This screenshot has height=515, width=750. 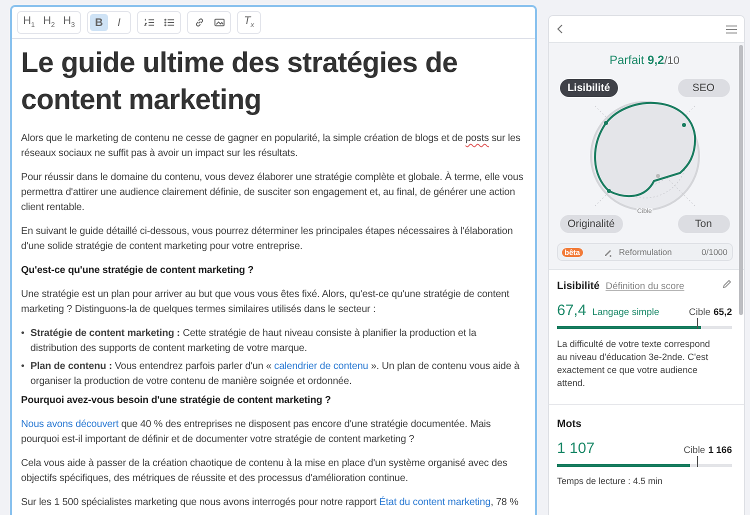 I want to click on target-value: 65,2, so click(x=723, y=312).